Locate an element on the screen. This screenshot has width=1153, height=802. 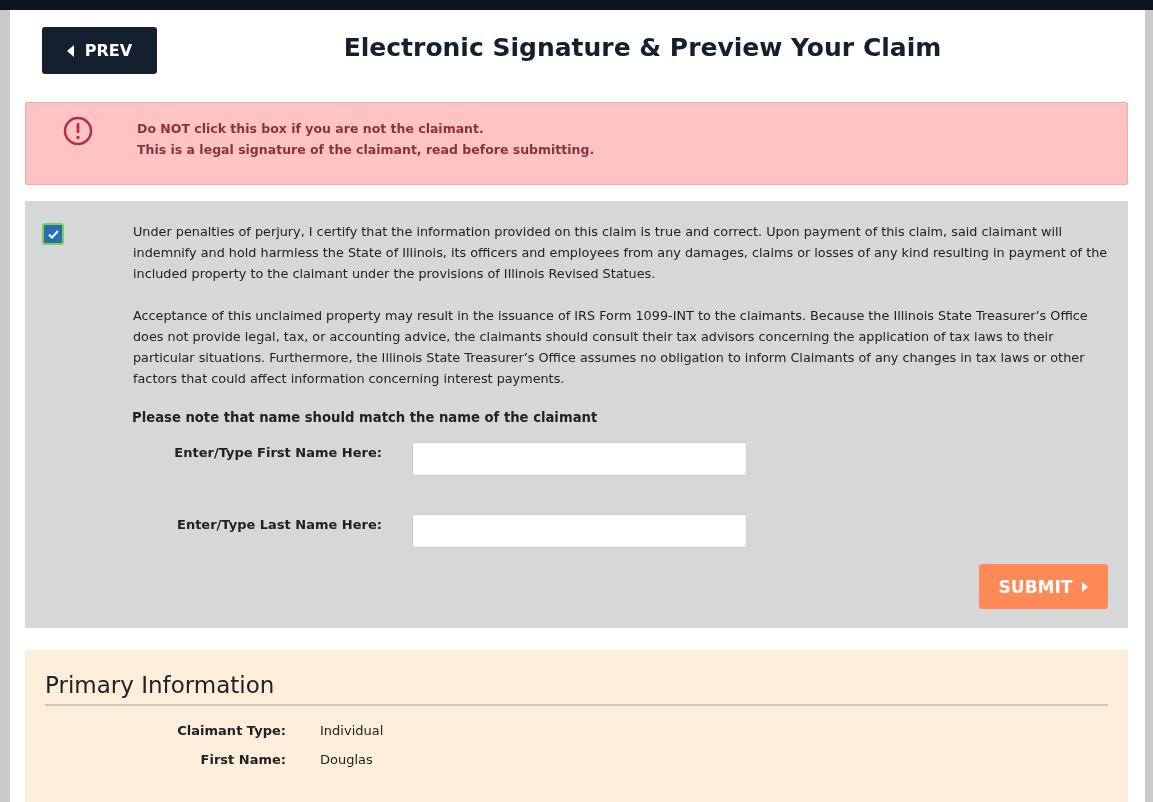
prev-button: PREV is located at coordinates (99, 50).